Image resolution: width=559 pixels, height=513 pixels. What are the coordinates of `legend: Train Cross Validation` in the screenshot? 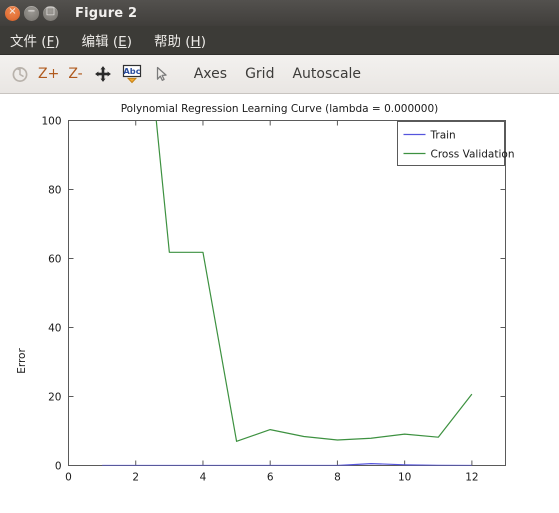 It's located at (456, 143).